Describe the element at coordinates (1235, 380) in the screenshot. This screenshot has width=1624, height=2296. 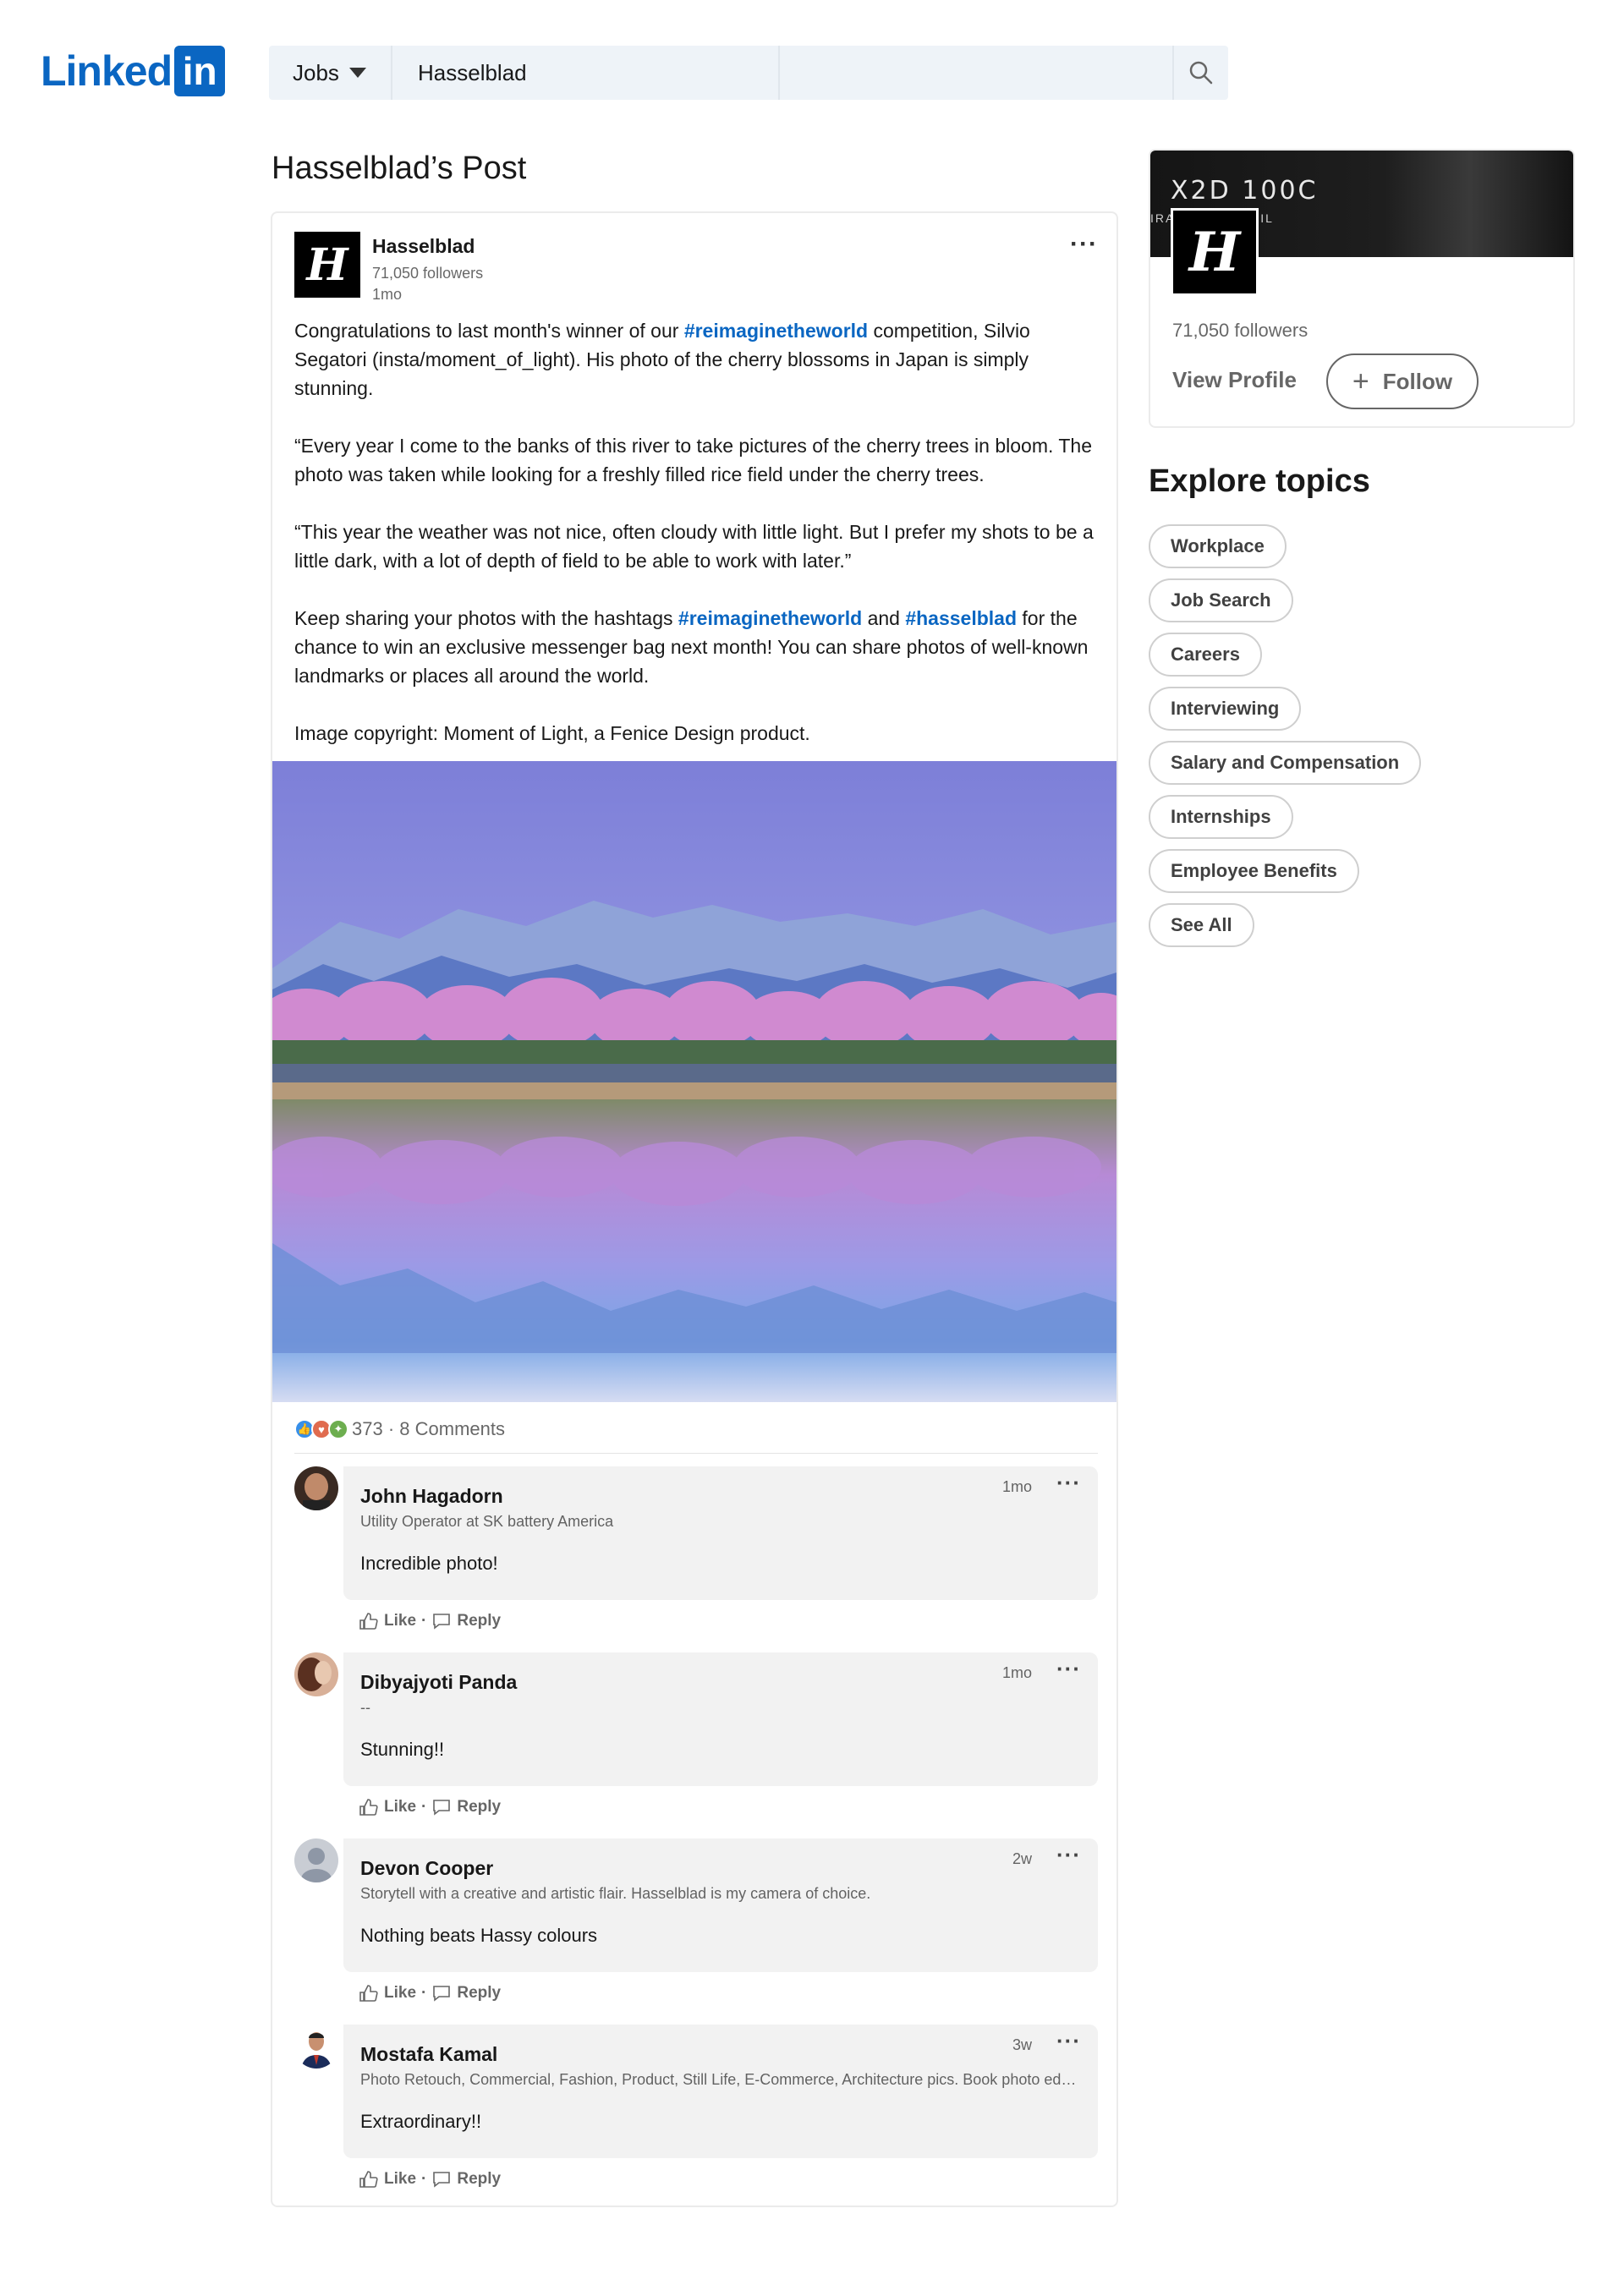
I see `view-profile-link: View Profile` at that location.